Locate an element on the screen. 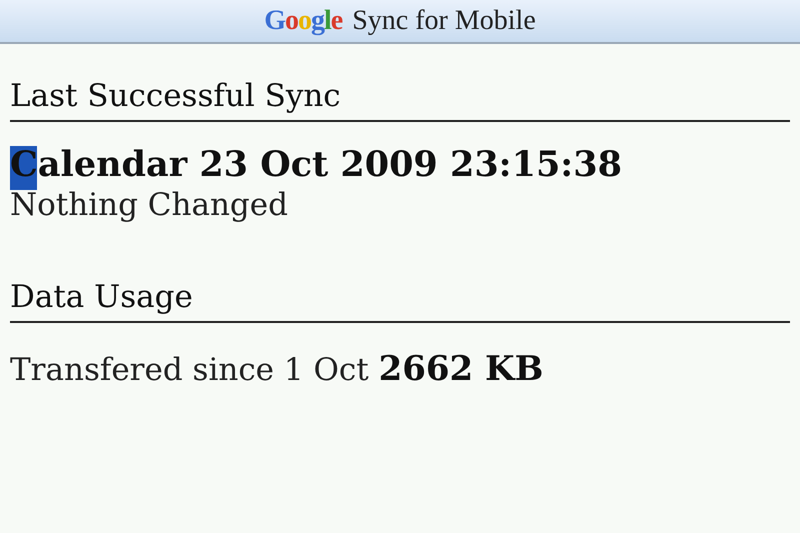  usage-text: Transfered since 1 Oct 2662 KB is located at coordinates (277, 369).